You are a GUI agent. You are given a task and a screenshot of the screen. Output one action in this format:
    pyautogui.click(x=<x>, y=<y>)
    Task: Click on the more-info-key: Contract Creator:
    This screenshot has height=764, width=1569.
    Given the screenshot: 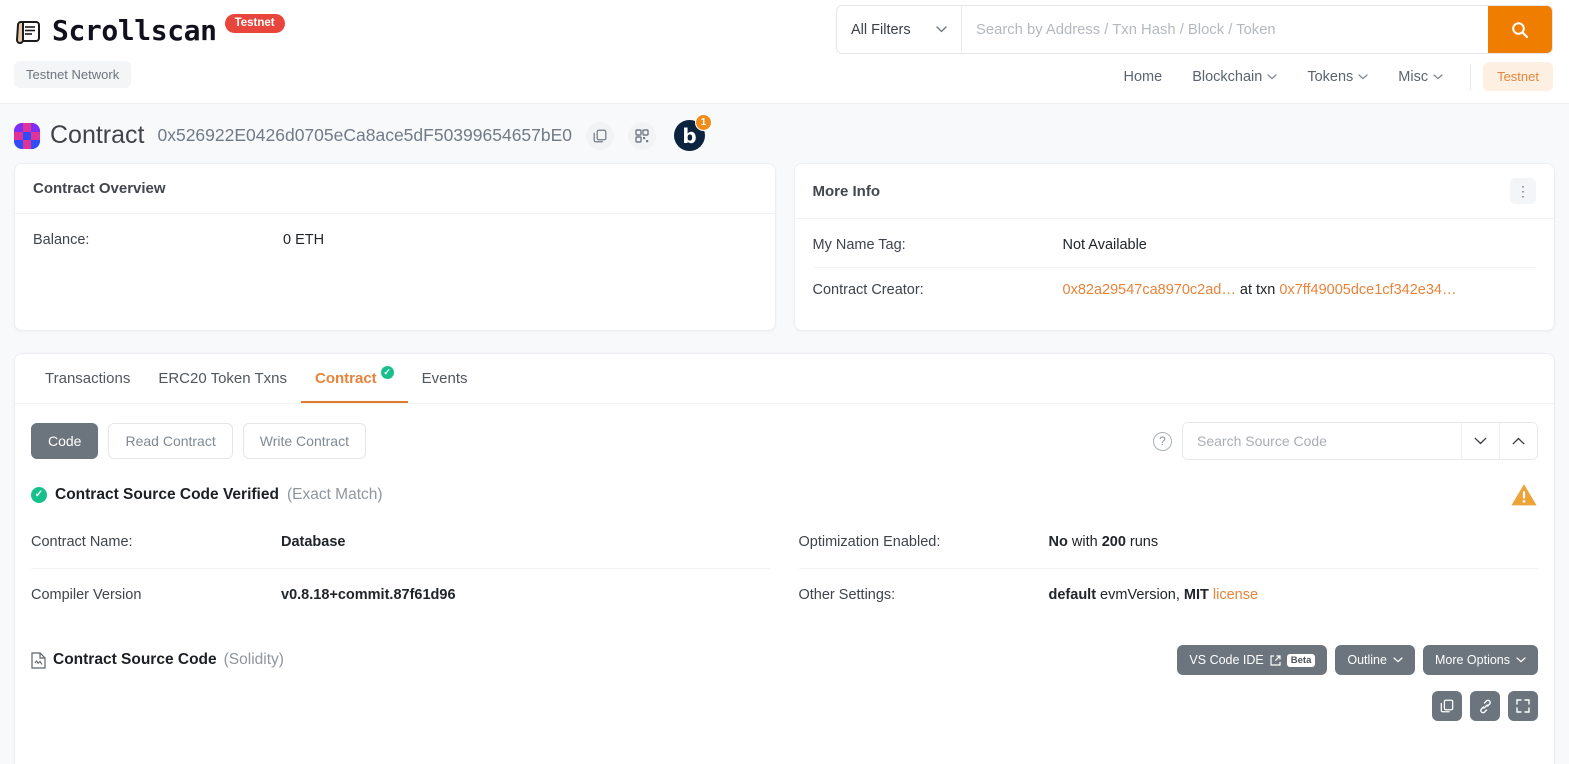 What is the action you would take?
    pyautogui.click(x=868, y=290)
    